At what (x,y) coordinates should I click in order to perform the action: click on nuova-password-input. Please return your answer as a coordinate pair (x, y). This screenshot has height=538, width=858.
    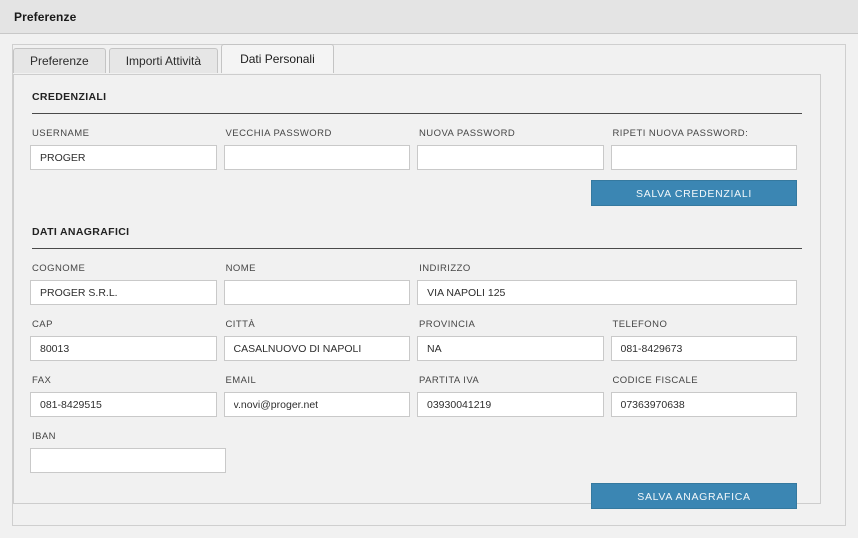
    Looking at the image, I should click on (510, 157).